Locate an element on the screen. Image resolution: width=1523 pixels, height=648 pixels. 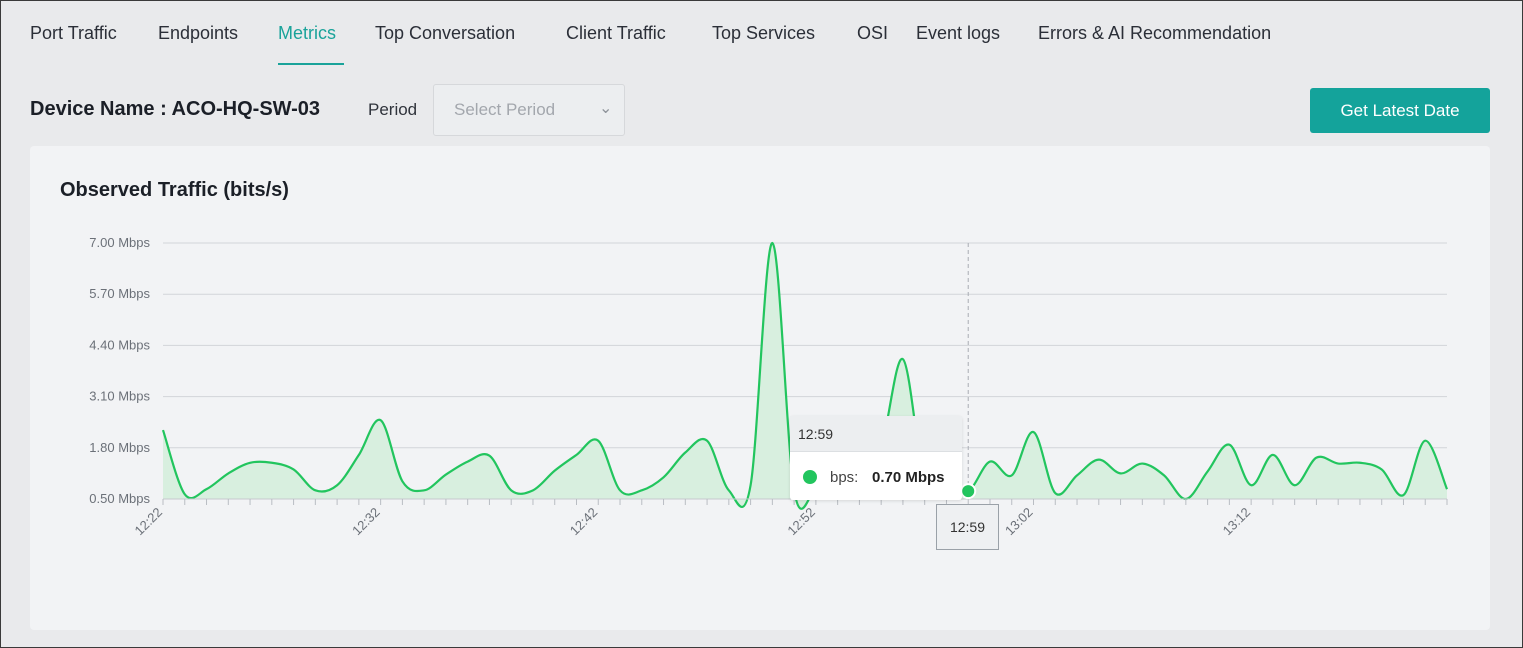
tab-client-traffic: Client Traffic is located at coordinates (616, 44).